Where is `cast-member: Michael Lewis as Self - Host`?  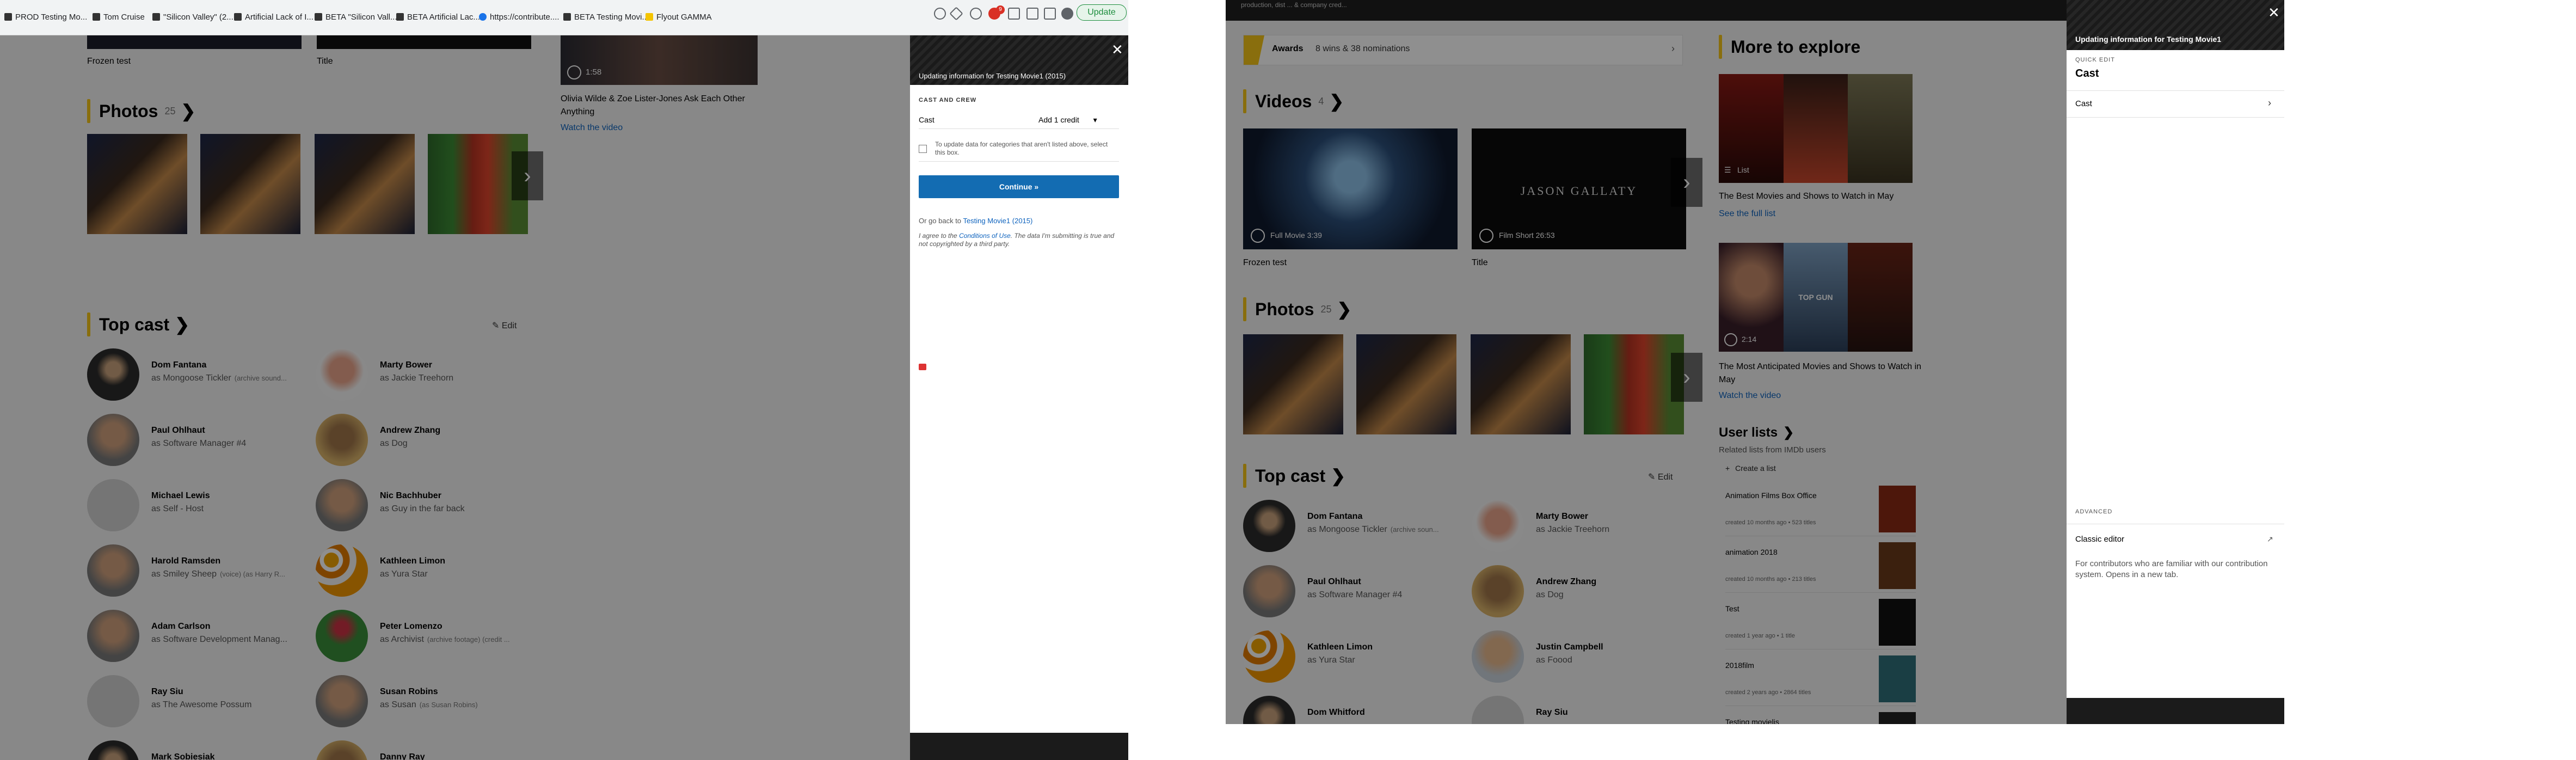 cast-member: Michael Lewis as Self - Host is located at coordinates (190, 505).